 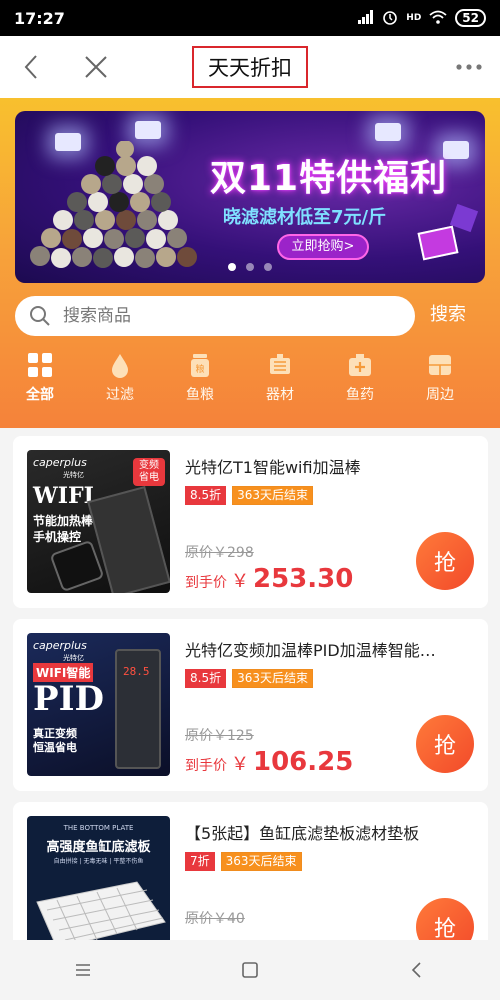 What do you see at coordinates (438, 18) in the screenshot?
I see `wifi-icon` at bounding box center [438, 18].